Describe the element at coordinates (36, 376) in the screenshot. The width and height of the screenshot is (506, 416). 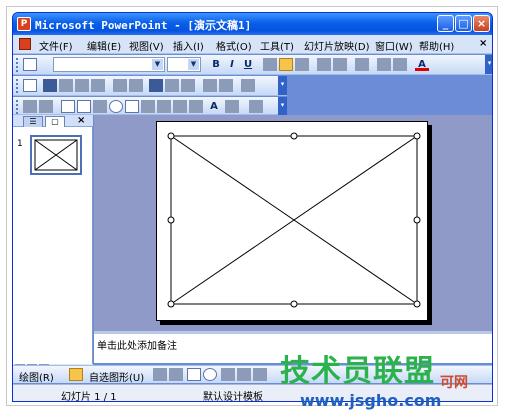
I see `draw-menu-button: 绘图(R)` at that location.